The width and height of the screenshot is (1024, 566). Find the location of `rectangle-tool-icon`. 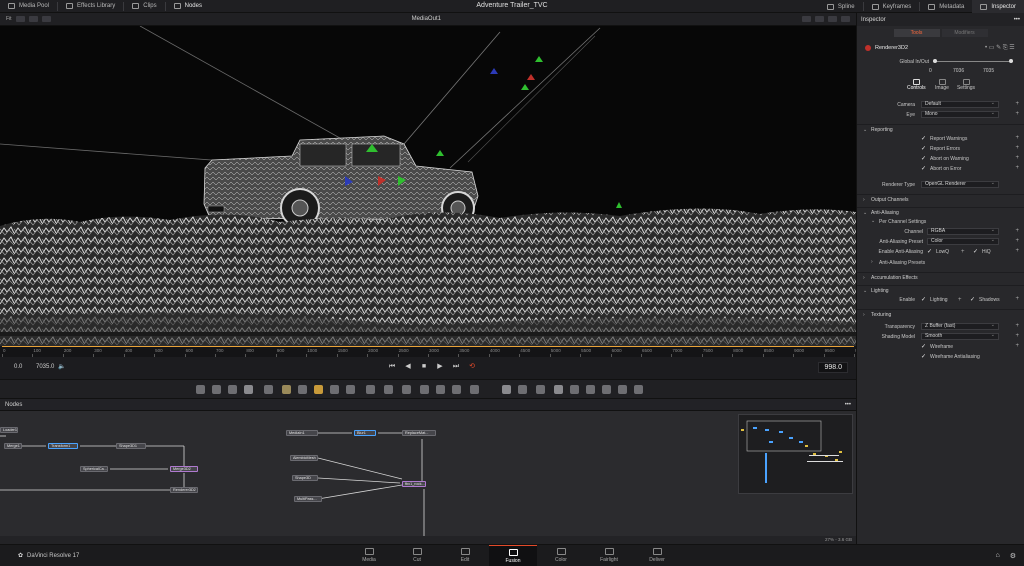

rectangle-tool-icon is located at coordinates (406, 389).